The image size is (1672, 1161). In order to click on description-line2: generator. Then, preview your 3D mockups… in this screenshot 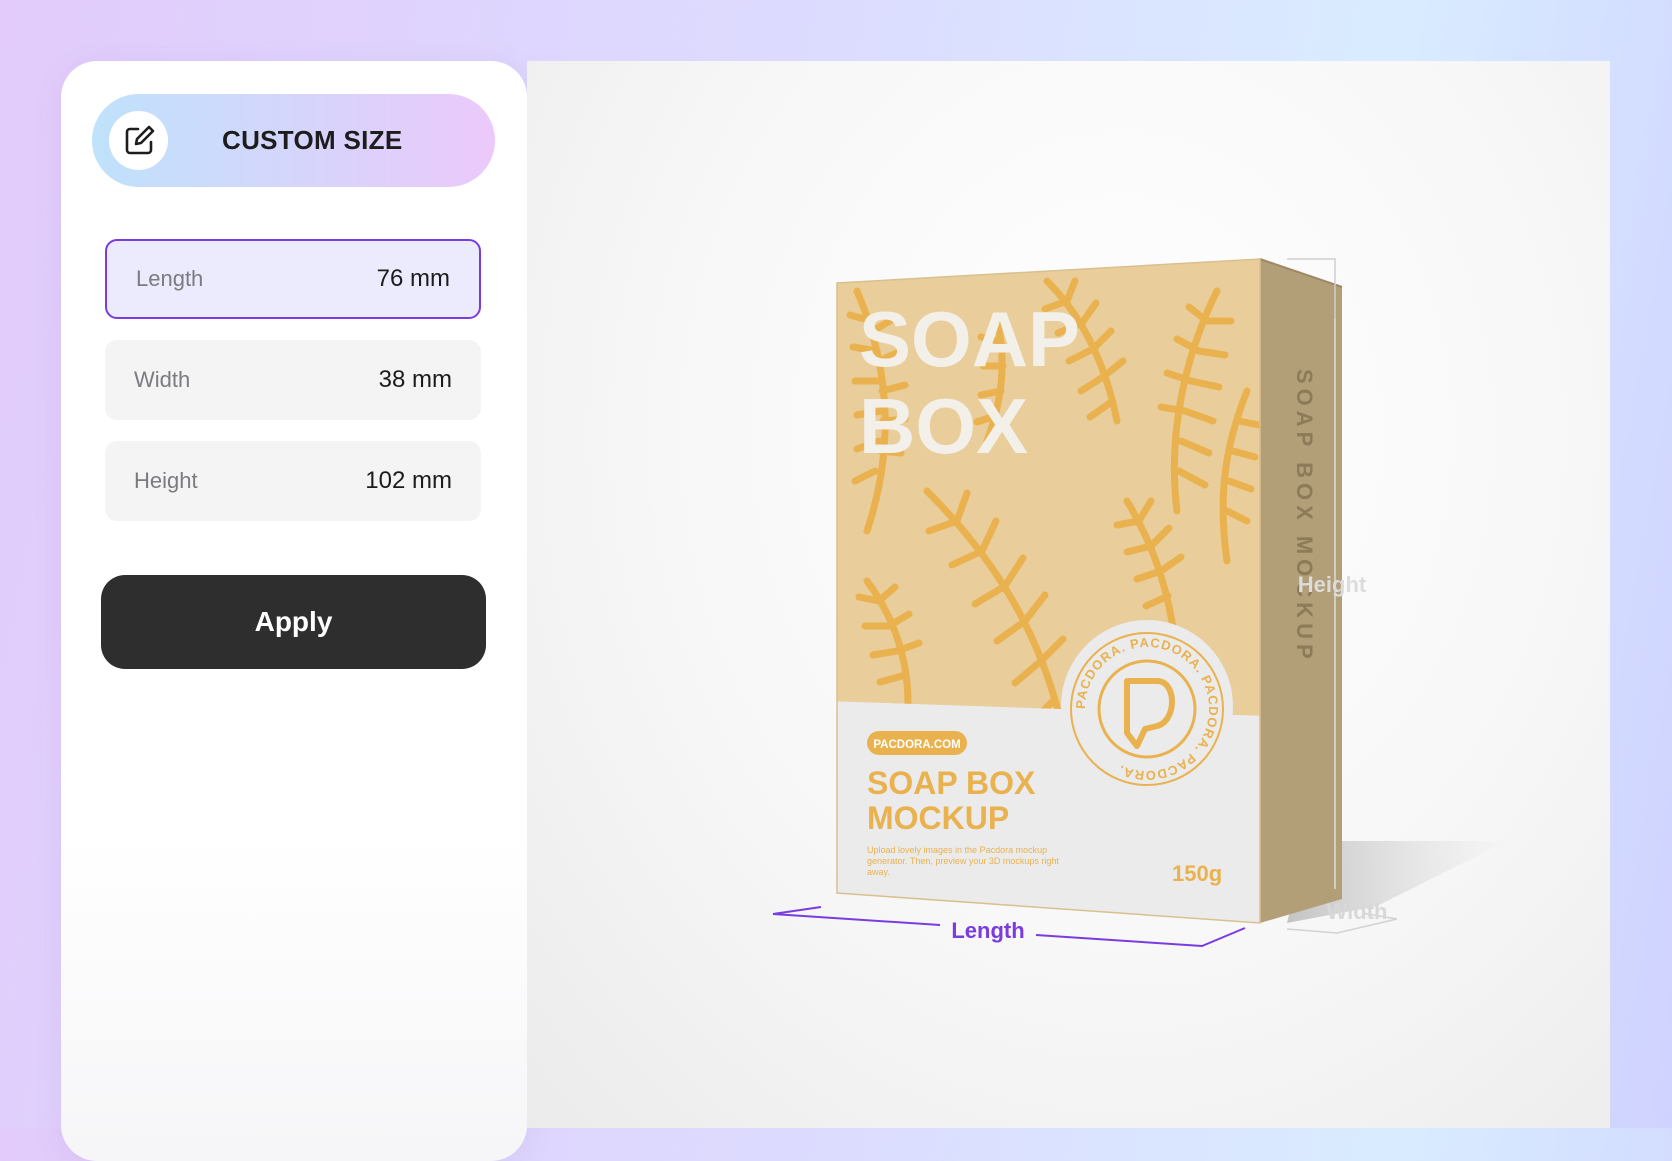, I will do `click(963, 861)`.